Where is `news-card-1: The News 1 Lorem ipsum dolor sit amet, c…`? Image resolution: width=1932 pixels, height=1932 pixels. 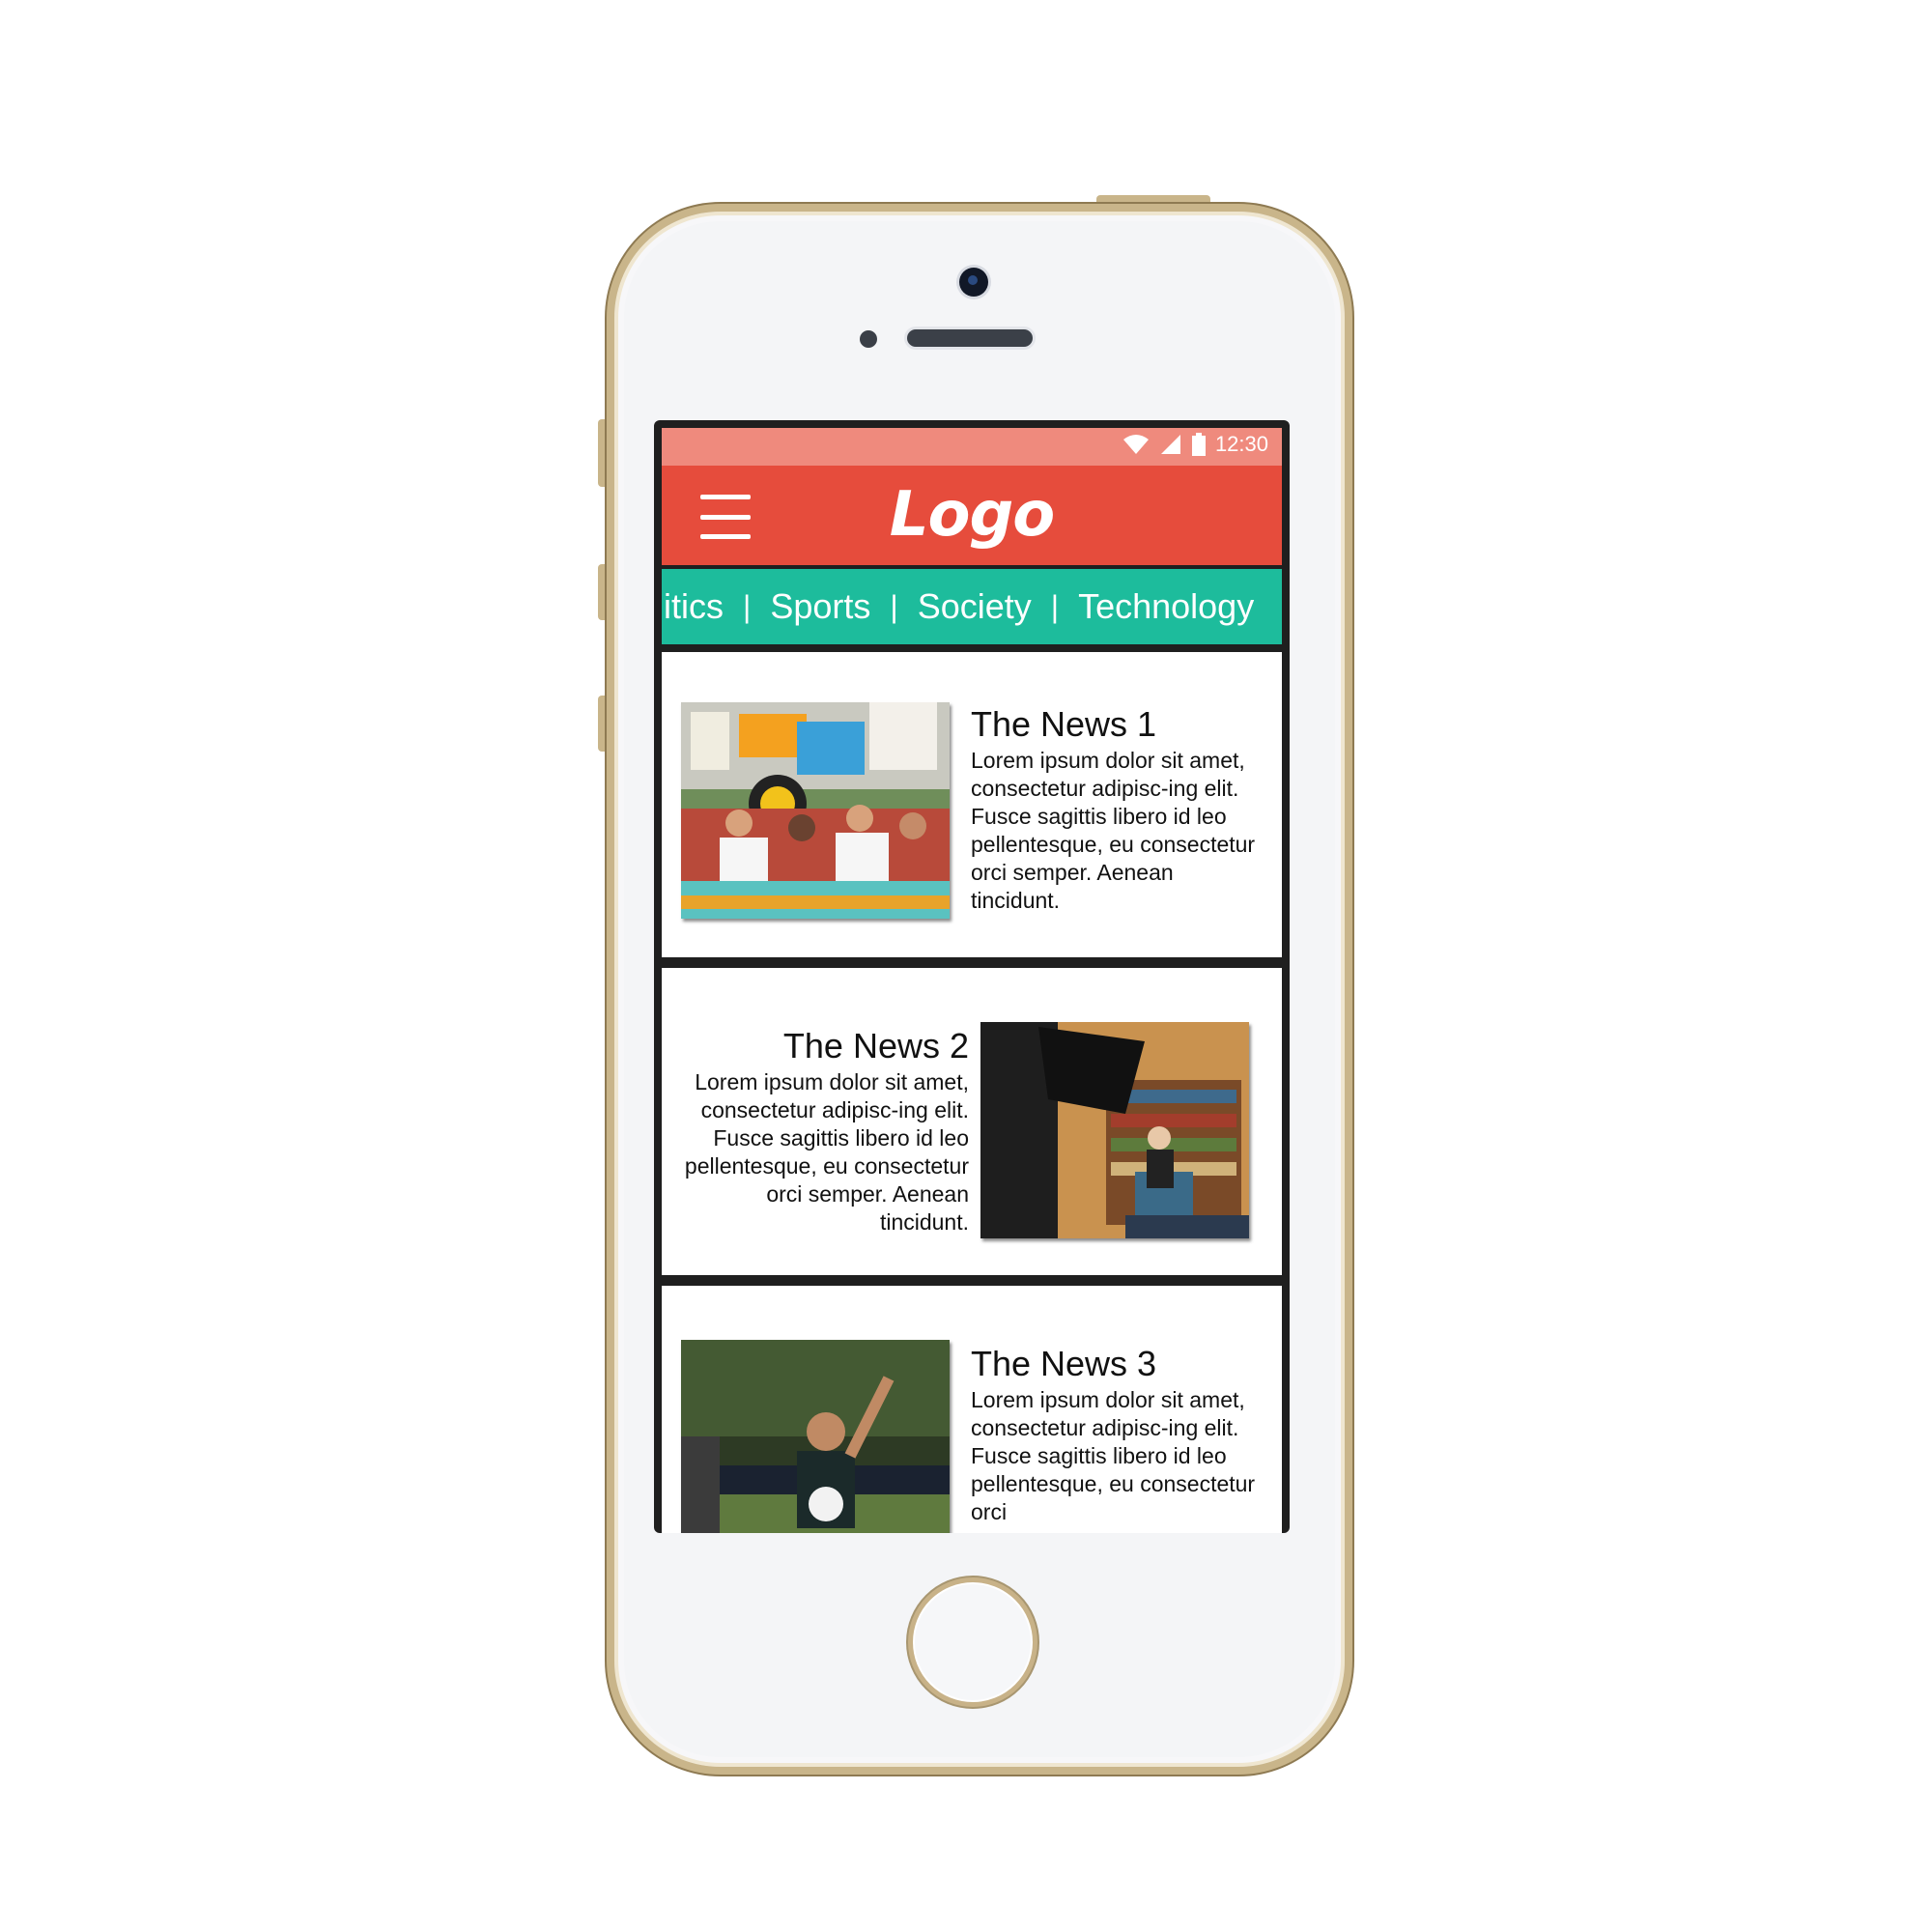 news-card-1: The News 1 Lorem ipsum dolor sit amet, c… is located at coordinates (972, 804).